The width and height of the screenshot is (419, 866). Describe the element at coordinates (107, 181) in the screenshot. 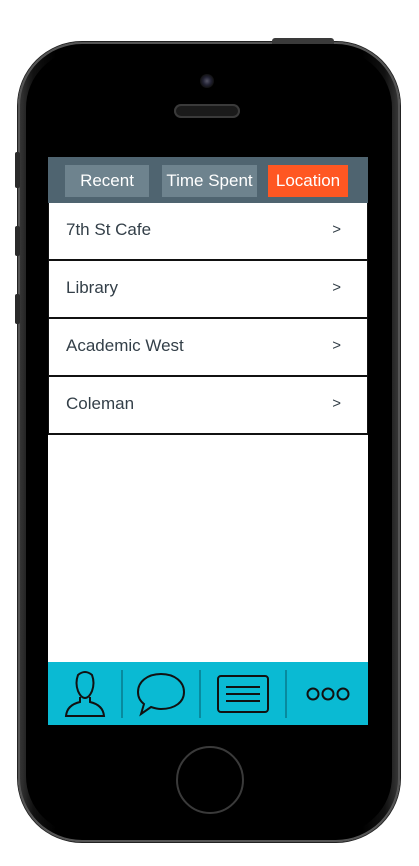

I see `tab-recent: Recent` at that location.